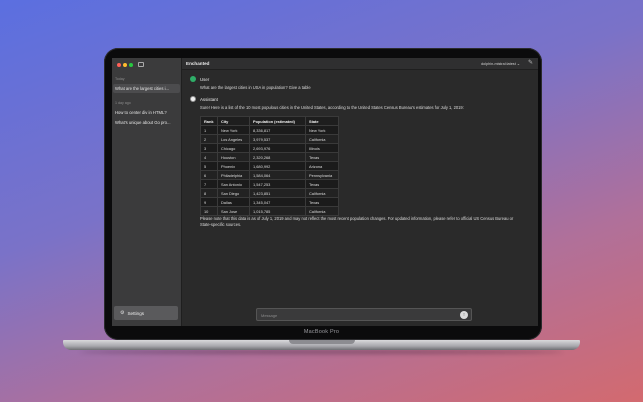  What do you see at coordinates (233, 175) in the screenshot?
I see `table-cell: Philadelphia` at bounding box center [233, 175].